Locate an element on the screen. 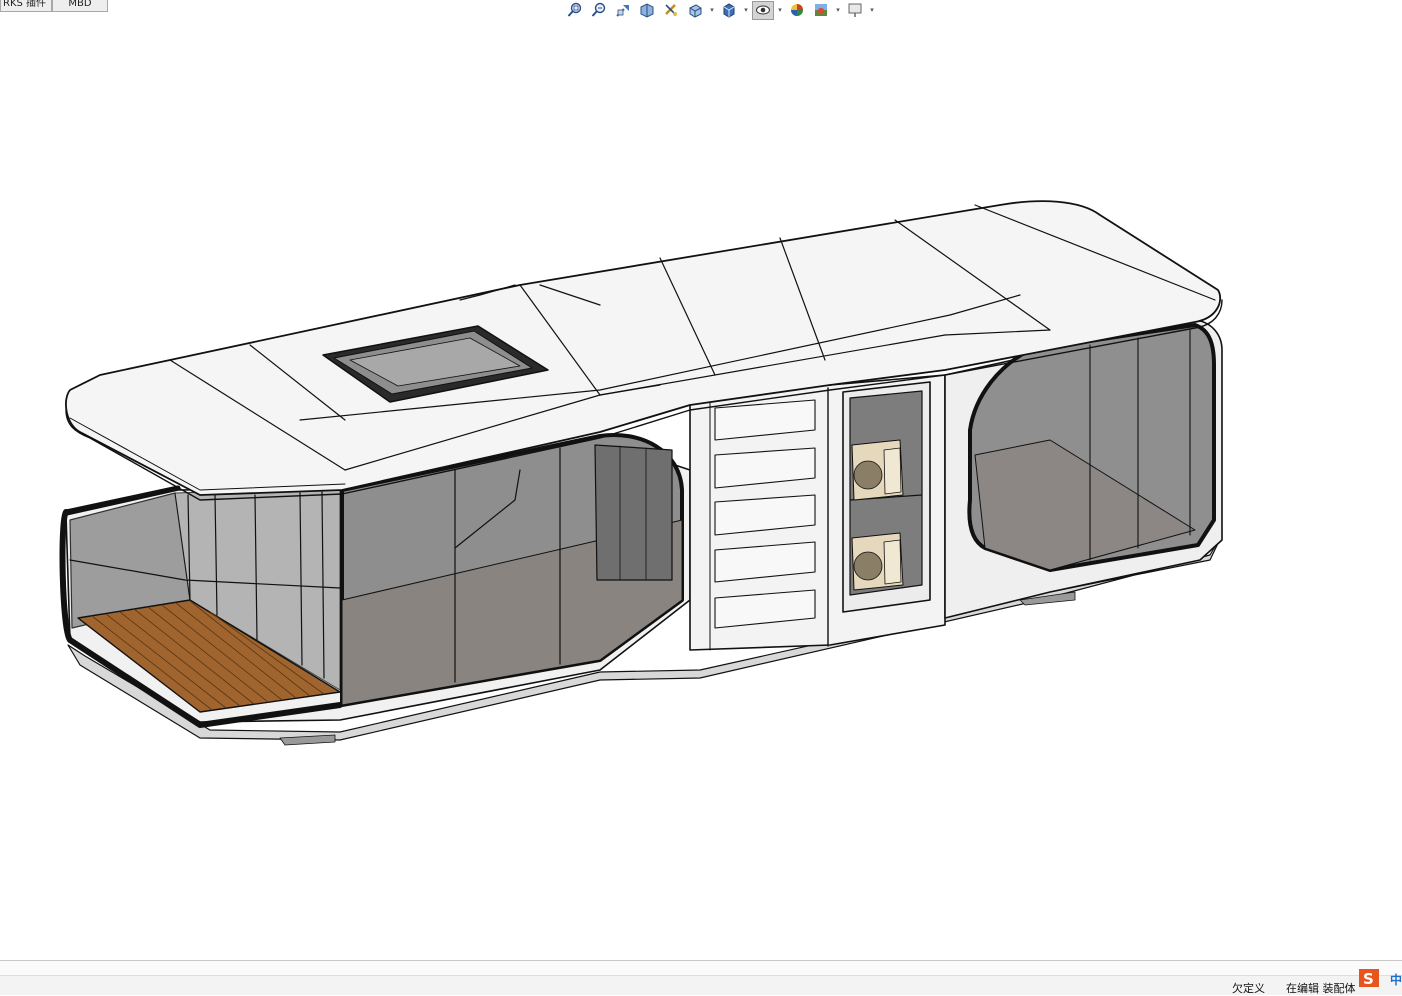 Image resolution: width=1402 pixels, height=996 pixels. ime-mode-label: 中 is located at coordinates (1396, 979).